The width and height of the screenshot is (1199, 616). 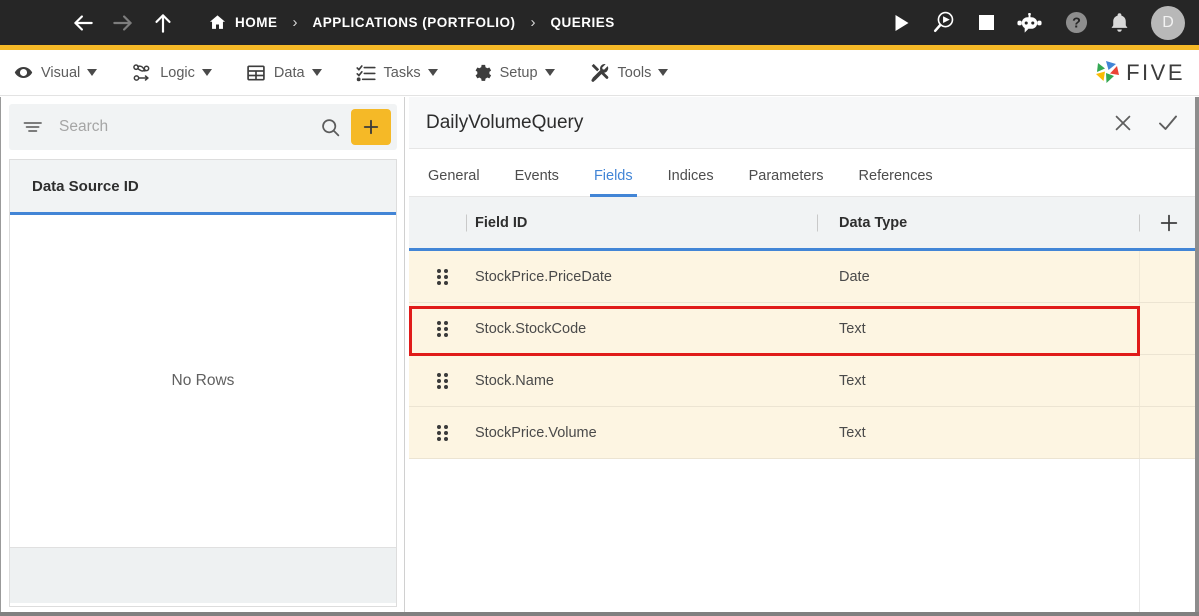 I want to click on page-title: DailyVolumeQuery, so click(x=505, y=122).